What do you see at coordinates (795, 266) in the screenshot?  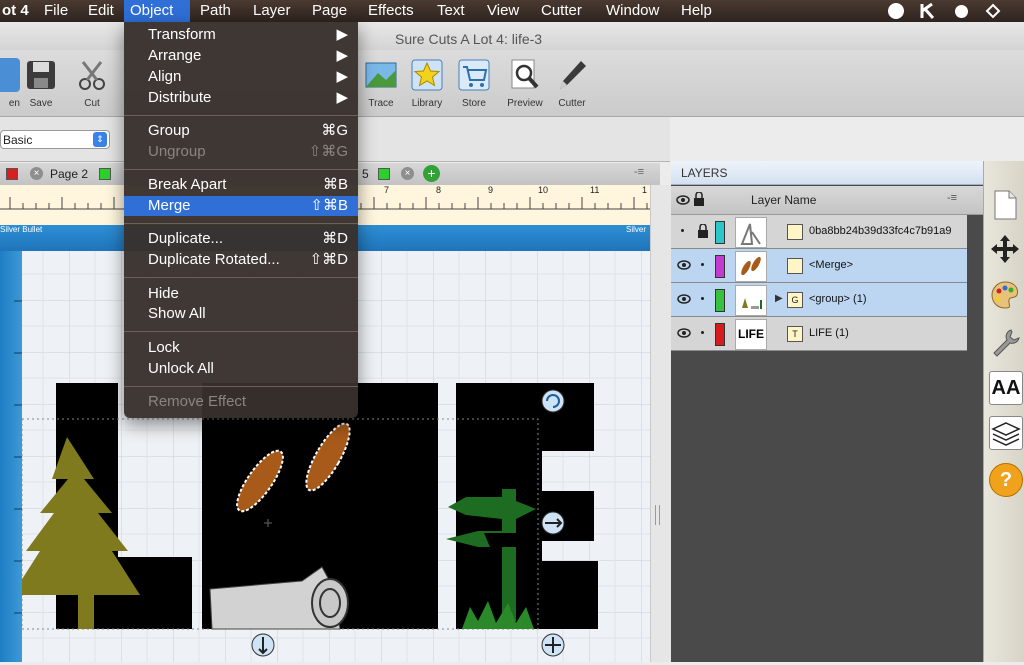 I see `path-layer-icon` at bounding box center [795, 266].